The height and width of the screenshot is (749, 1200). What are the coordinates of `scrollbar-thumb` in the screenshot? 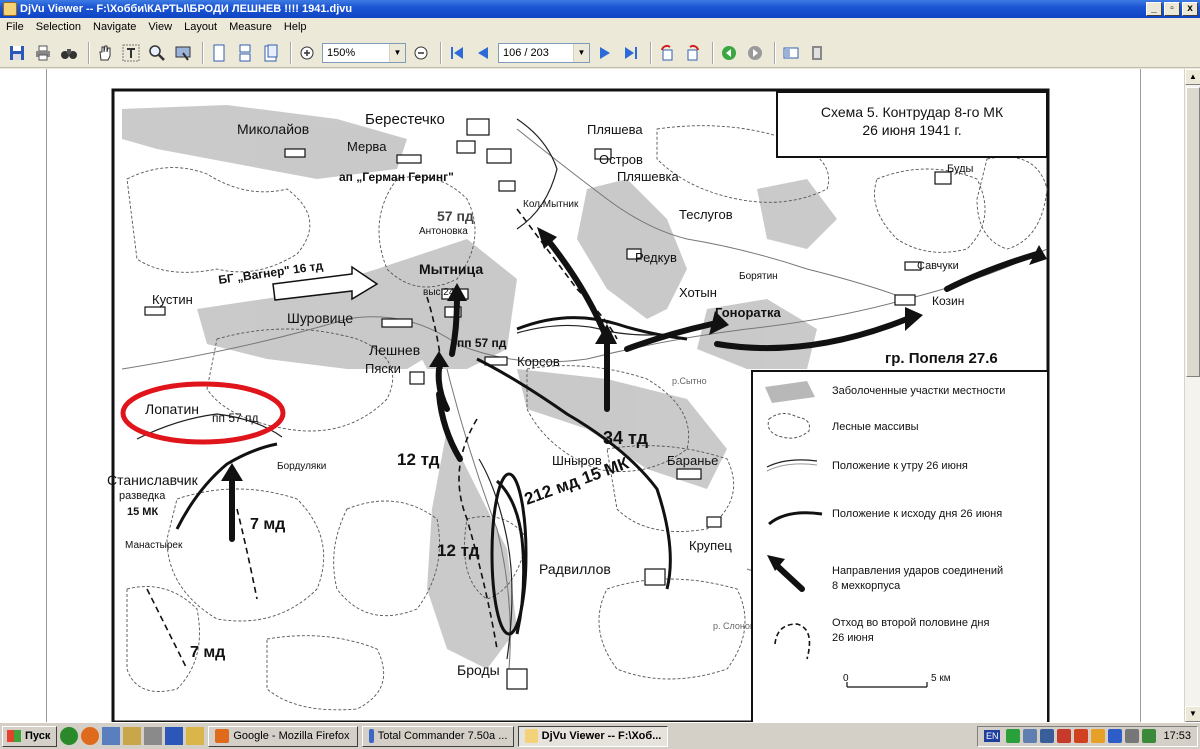 It's located at (1193, 232).